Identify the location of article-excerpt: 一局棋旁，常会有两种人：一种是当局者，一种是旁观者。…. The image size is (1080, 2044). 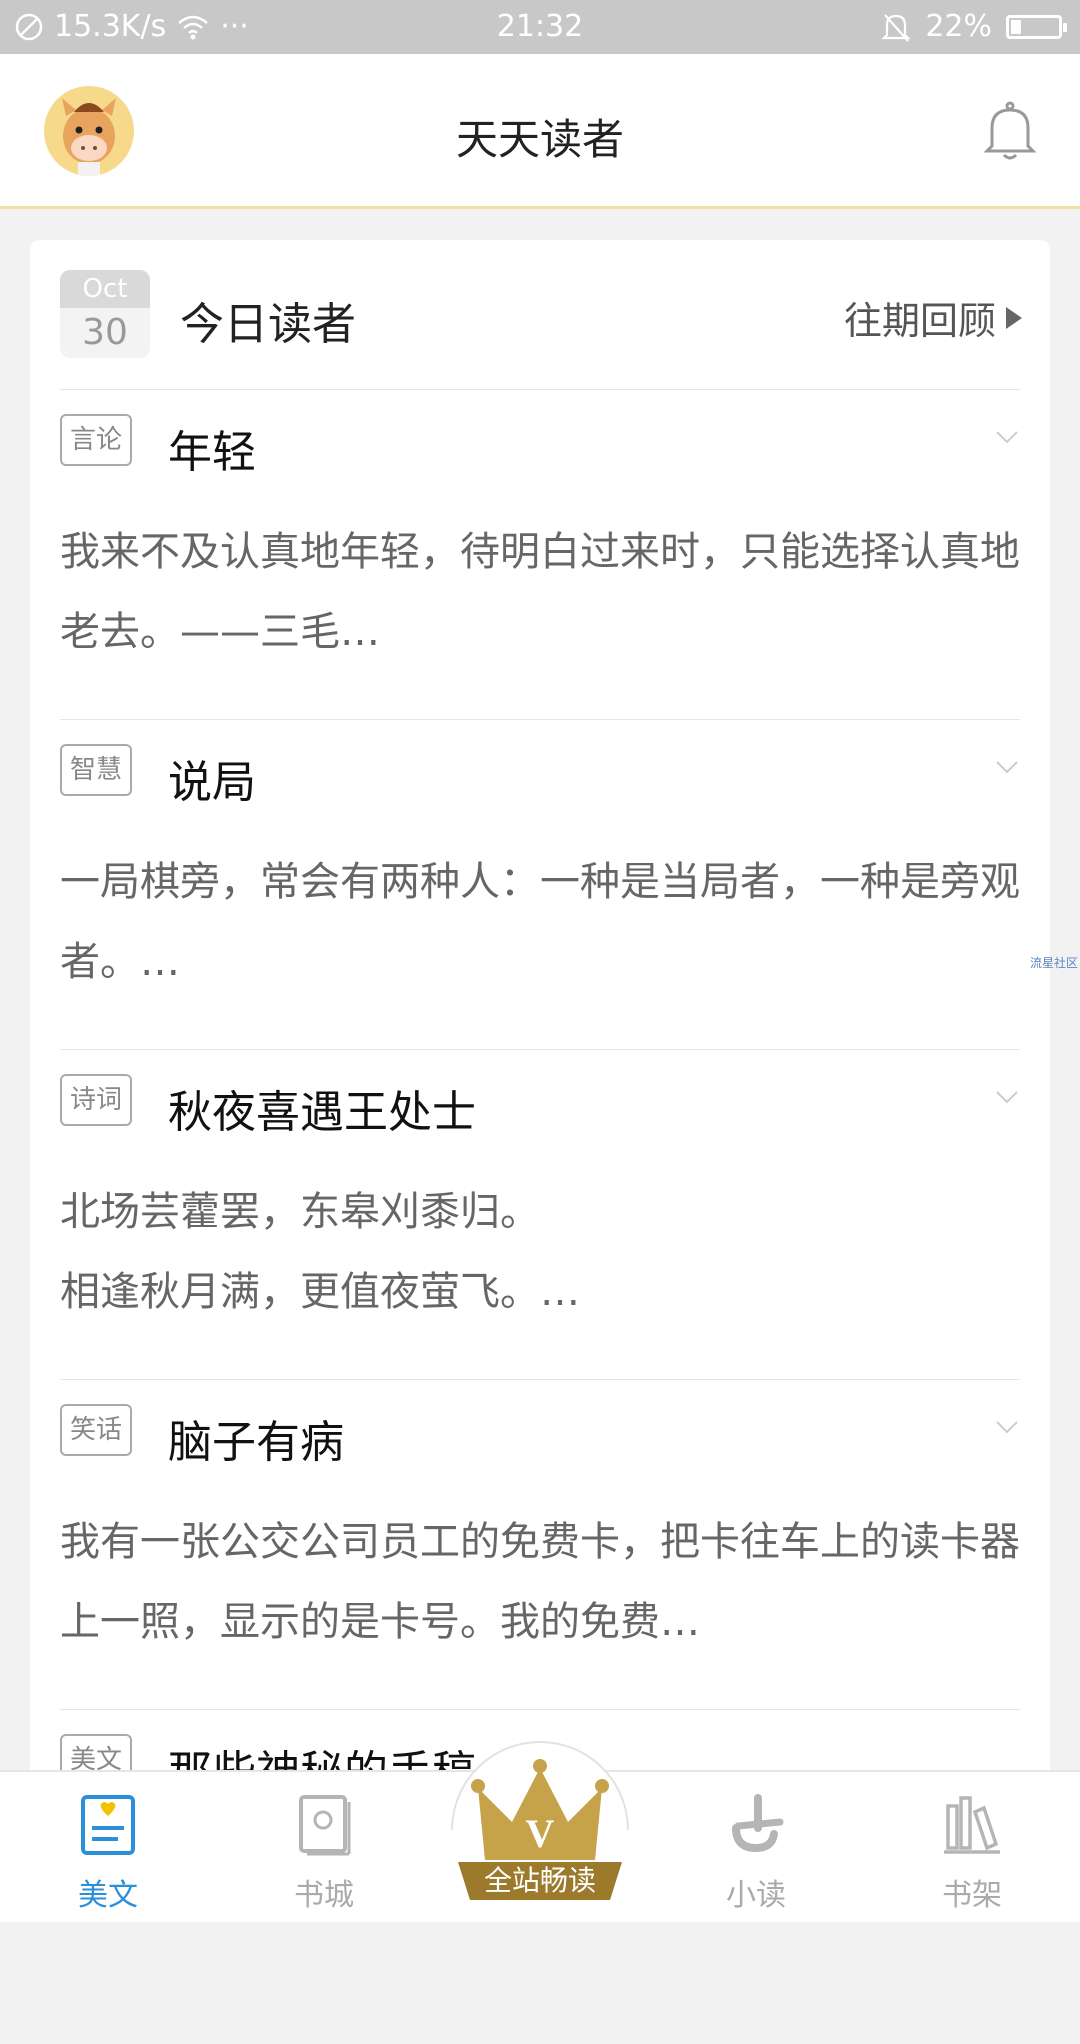
(540, 922).